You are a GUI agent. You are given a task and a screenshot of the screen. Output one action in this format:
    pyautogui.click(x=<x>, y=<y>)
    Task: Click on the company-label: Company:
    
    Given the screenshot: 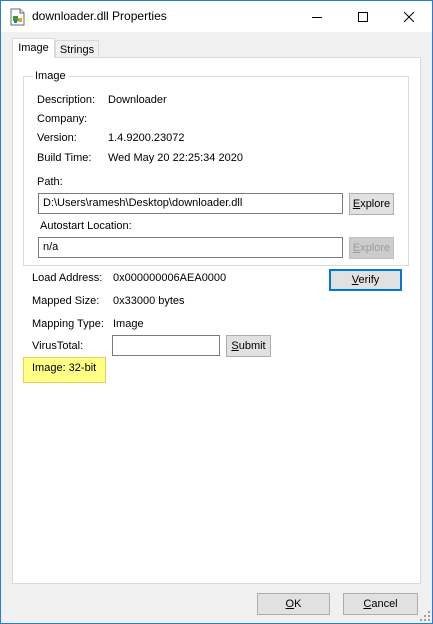 What is the action you would take?
    pyautogui.click(x=62, y=119)
    